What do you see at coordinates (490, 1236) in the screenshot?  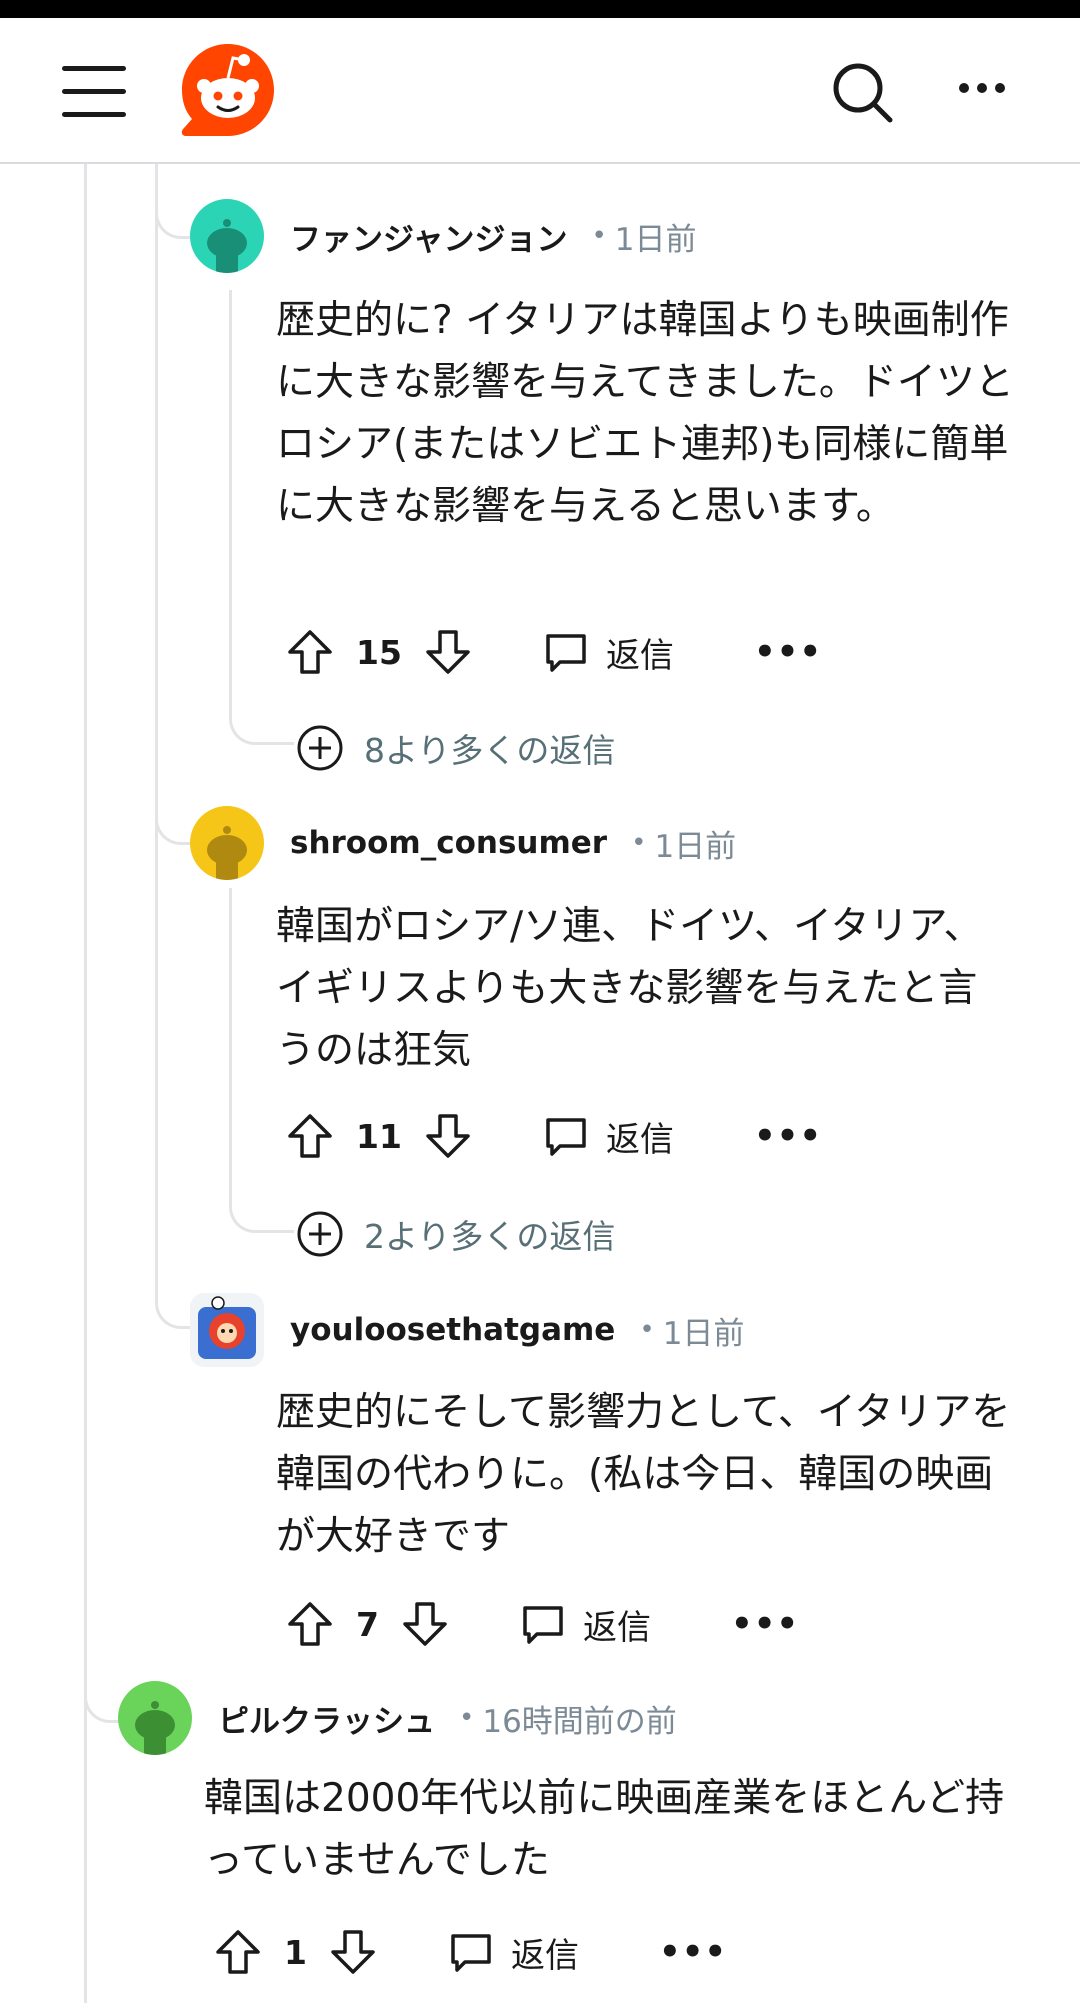 I see `more-replies-label: 2より多くの返信` at bounding box center [490, 1236].